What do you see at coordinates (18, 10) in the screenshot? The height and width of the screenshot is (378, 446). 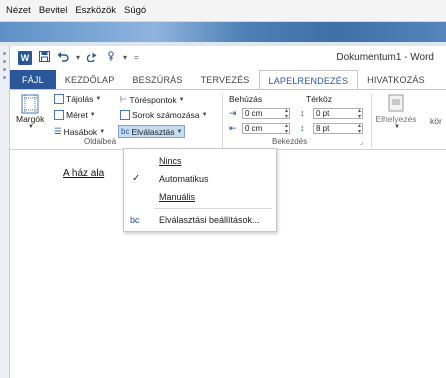 I see `menu-view: Nézet` at bounding box center [18, 10].